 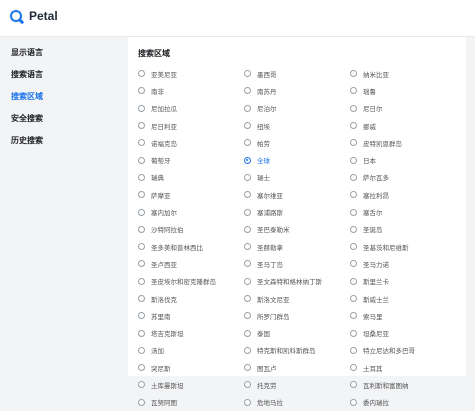 I want to click on region-option: 塞拉利昂, so click(x=403, y=194).